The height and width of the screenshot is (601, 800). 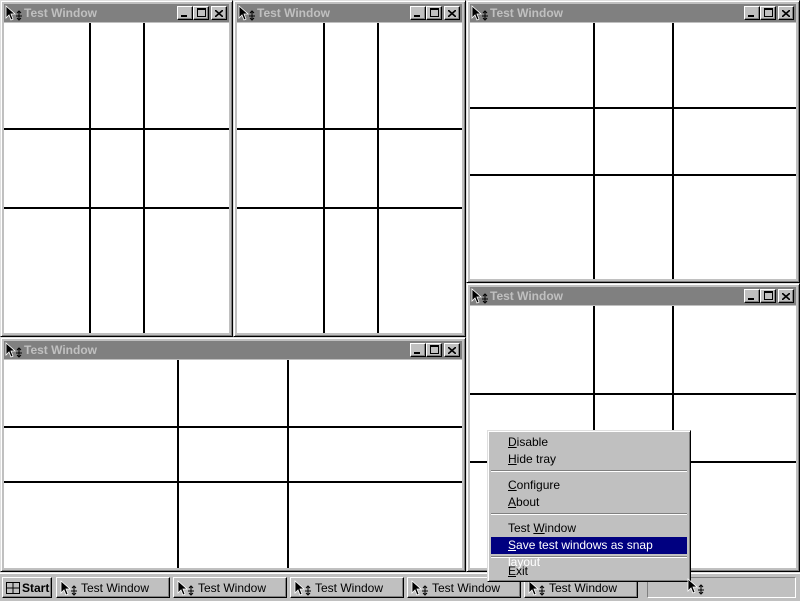 I want to click on taskbar-button-1: Test Window, so click(x=113, y=587).